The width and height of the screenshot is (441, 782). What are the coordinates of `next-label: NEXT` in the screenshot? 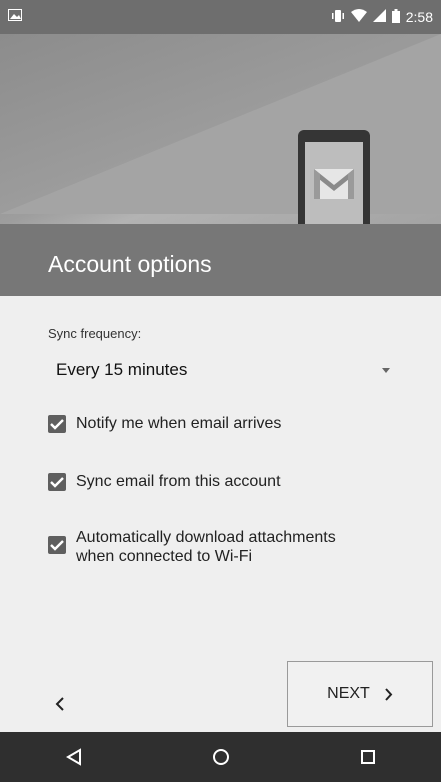 It's located at (348, 693).